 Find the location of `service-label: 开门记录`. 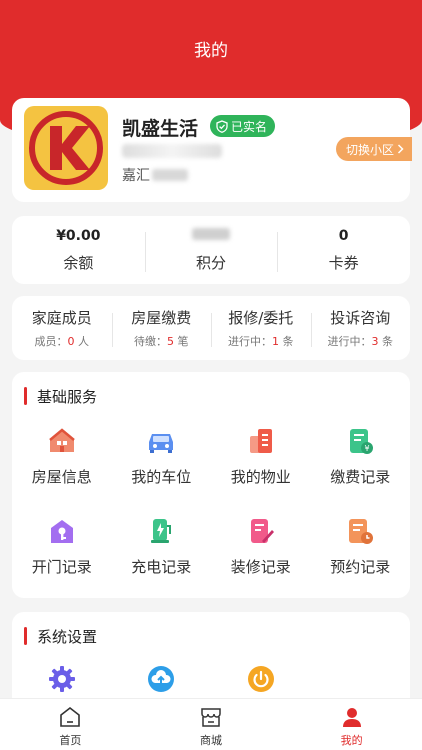

service-label: 开门记录 is located at coordinates (61, 567).